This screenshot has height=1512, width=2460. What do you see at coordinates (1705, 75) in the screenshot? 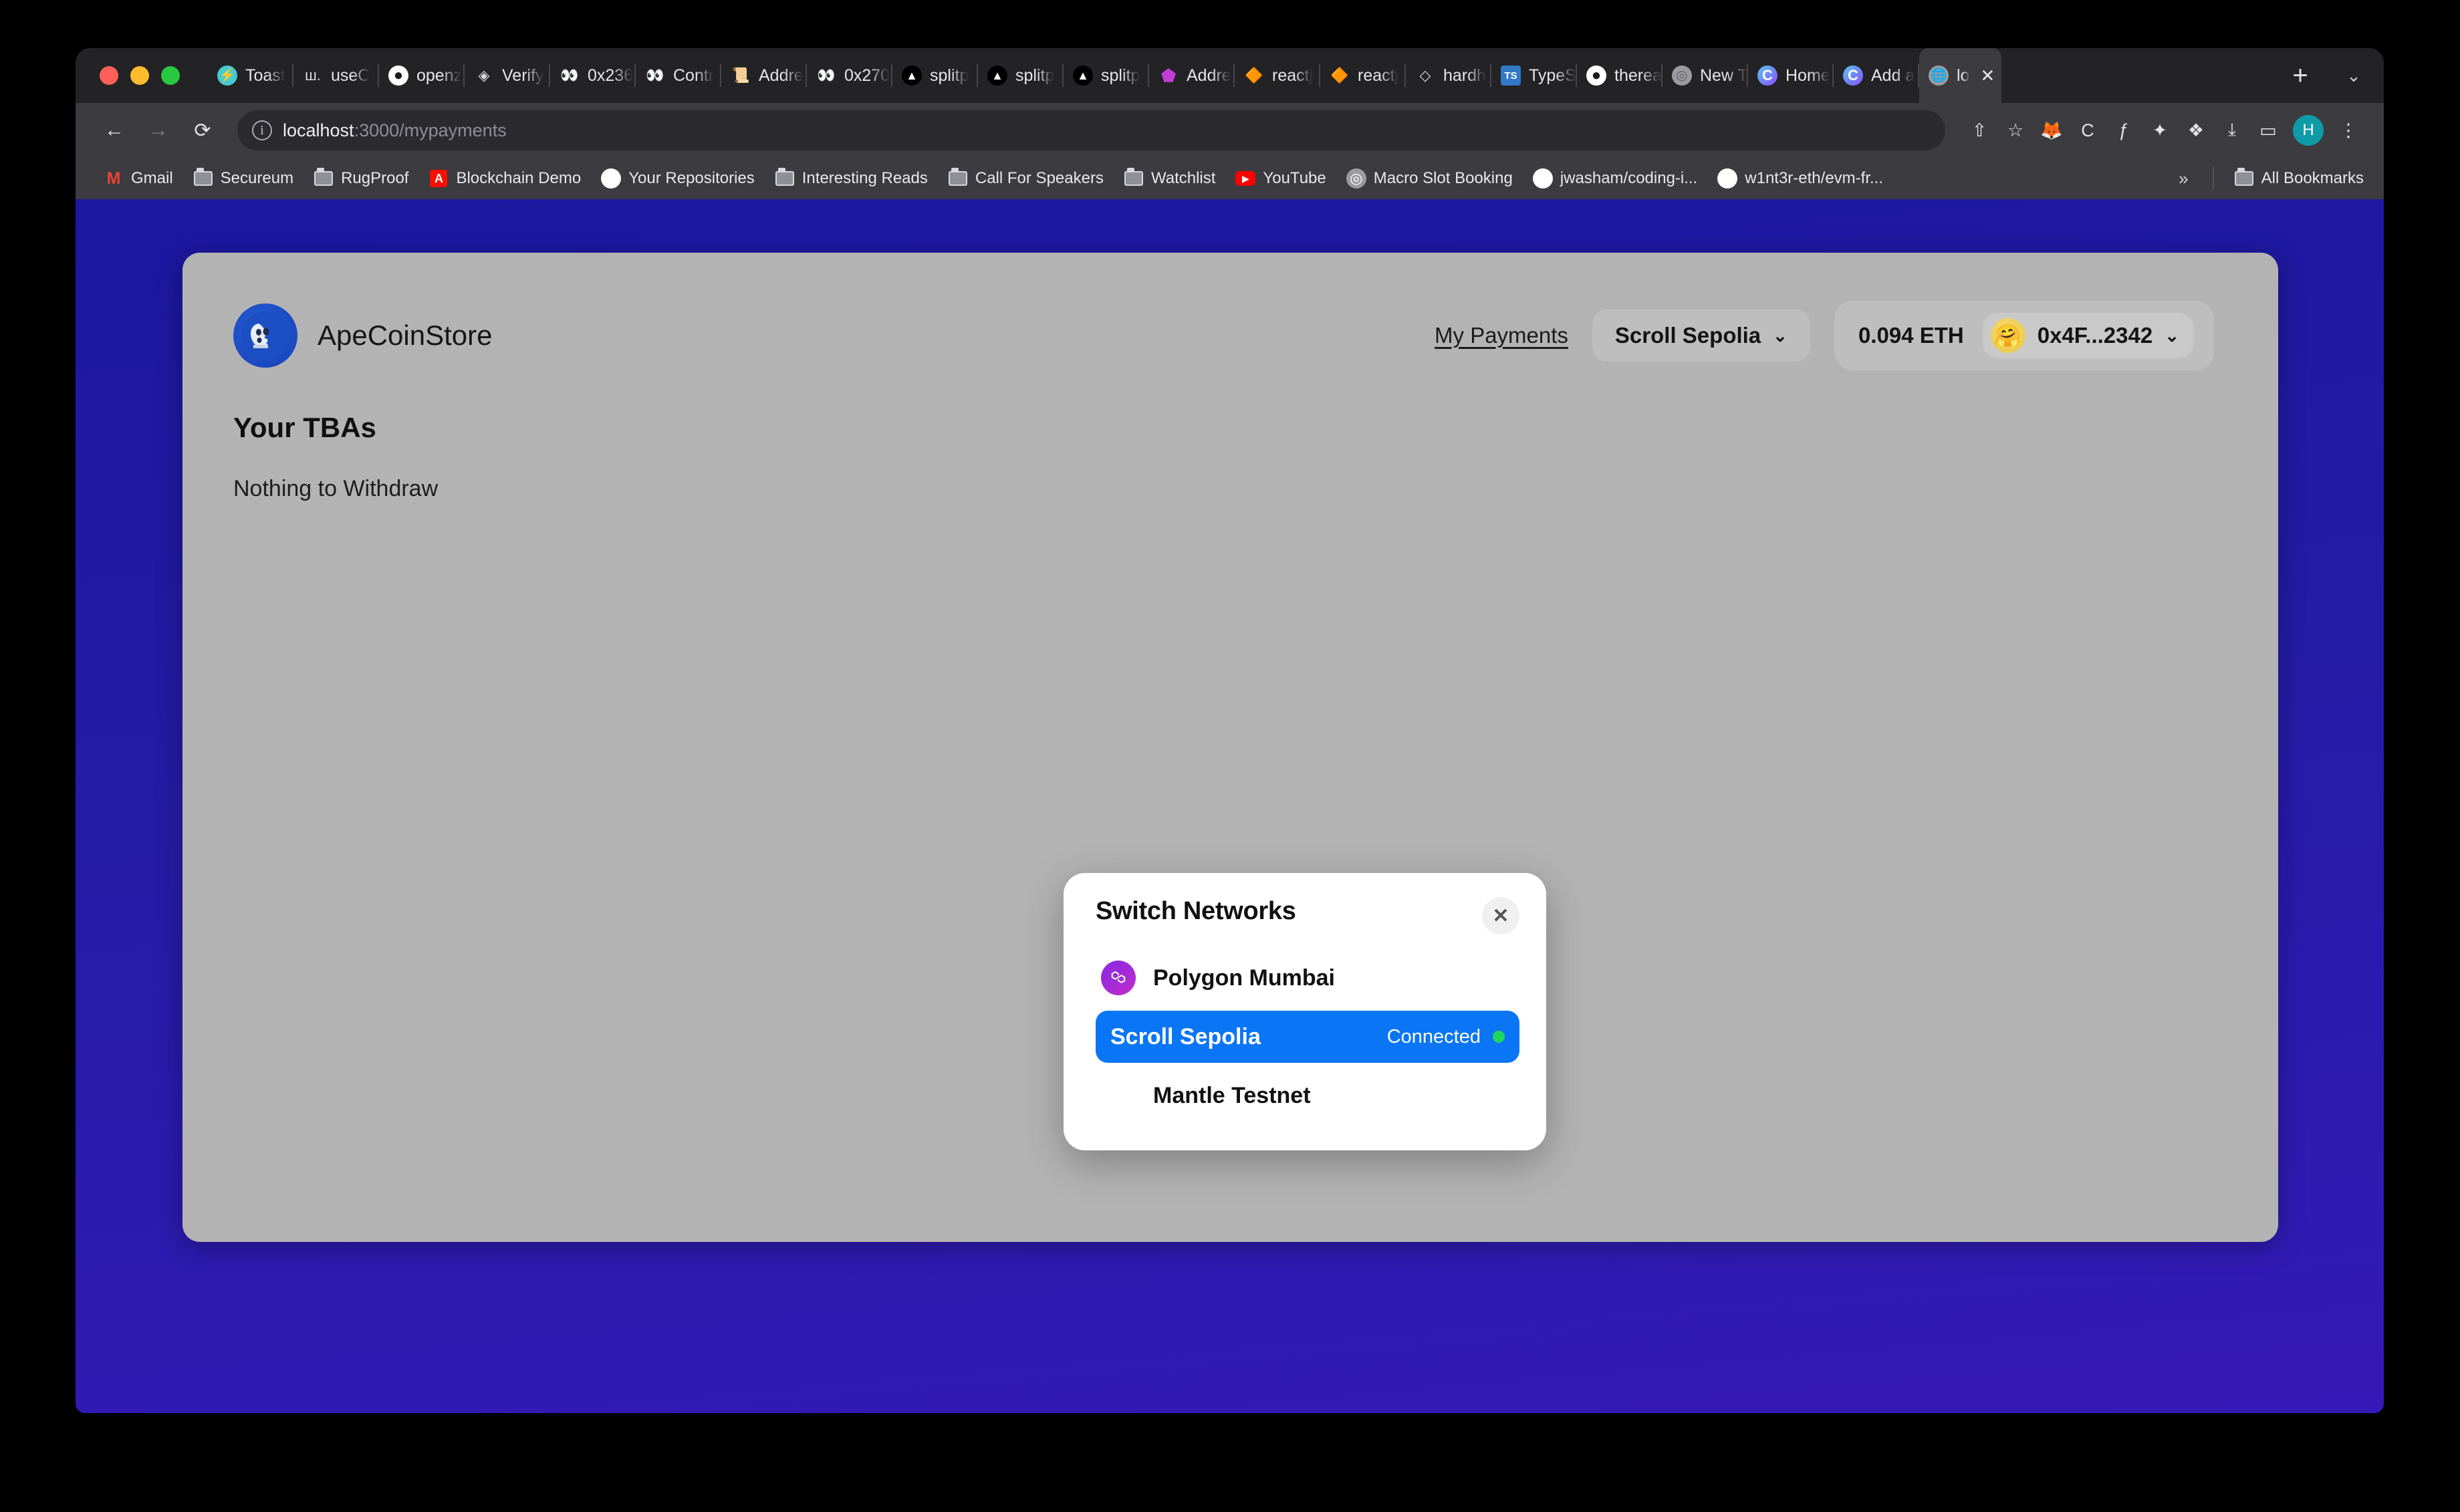
I see `browser-tab: ◎ New T` at bounding box center [1705, 75].